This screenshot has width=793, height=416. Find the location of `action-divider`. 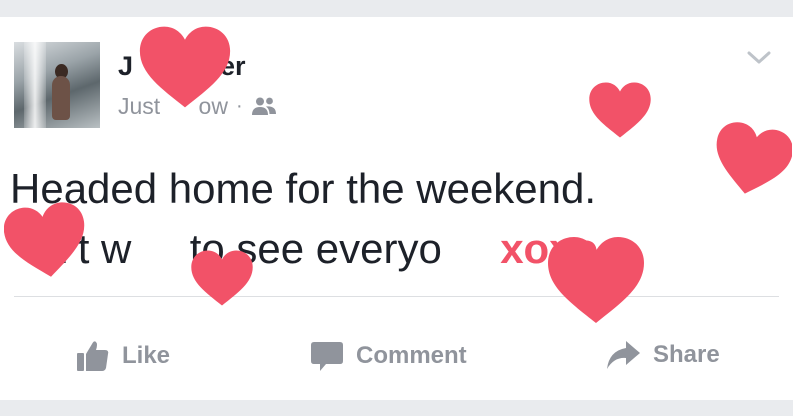

action-divider is located at coordinates (396, 296).